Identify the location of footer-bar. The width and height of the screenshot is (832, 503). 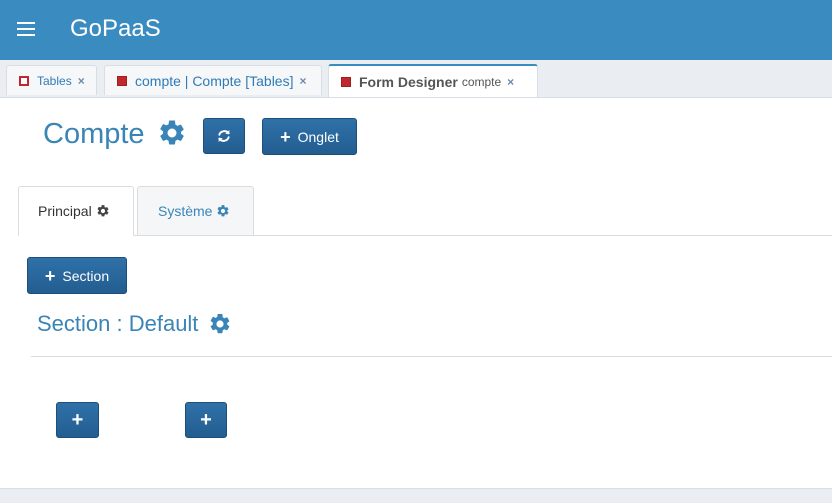
(416, 495).